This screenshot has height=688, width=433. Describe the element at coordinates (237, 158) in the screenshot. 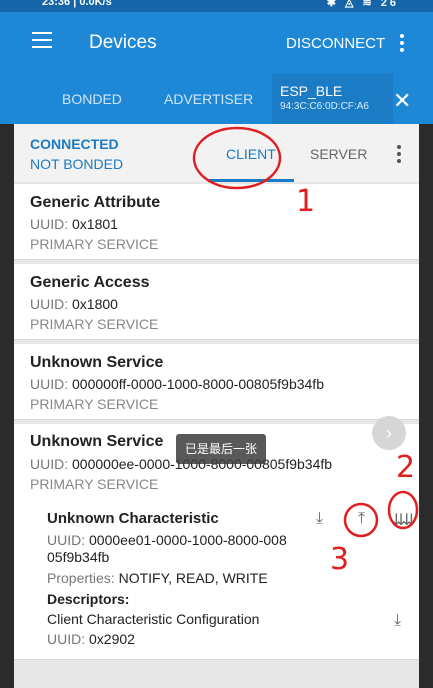

I see `client-circle-annotation` at that location.